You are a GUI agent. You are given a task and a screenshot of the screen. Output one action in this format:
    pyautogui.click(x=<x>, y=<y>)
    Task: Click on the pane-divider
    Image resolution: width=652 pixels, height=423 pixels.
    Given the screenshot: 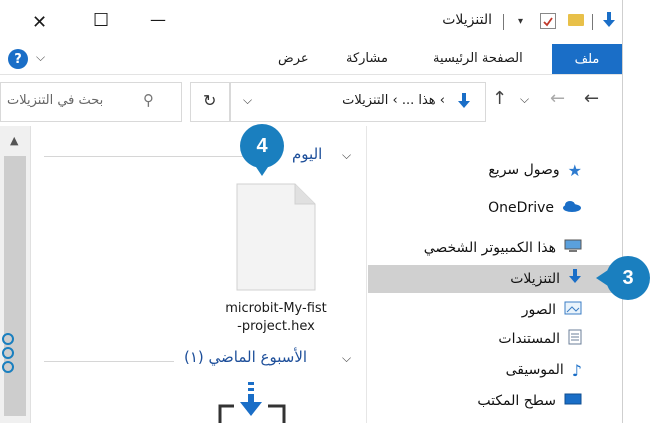 What is the action you would take?
    pyautogui.click(x=366, y=274)
    